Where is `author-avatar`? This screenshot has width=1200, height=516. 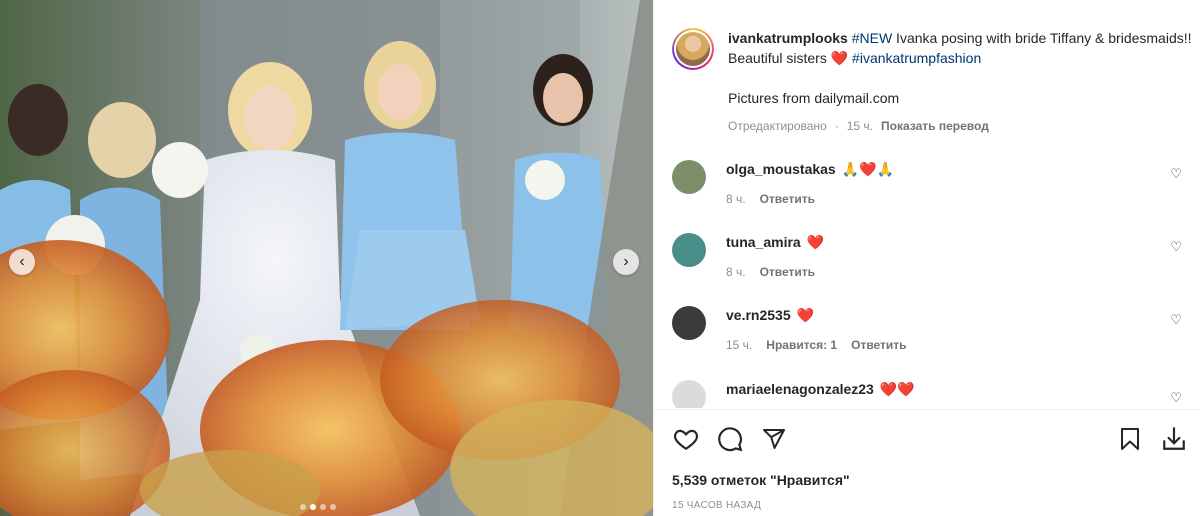 author-avatar is located at coordinates (693, 49).